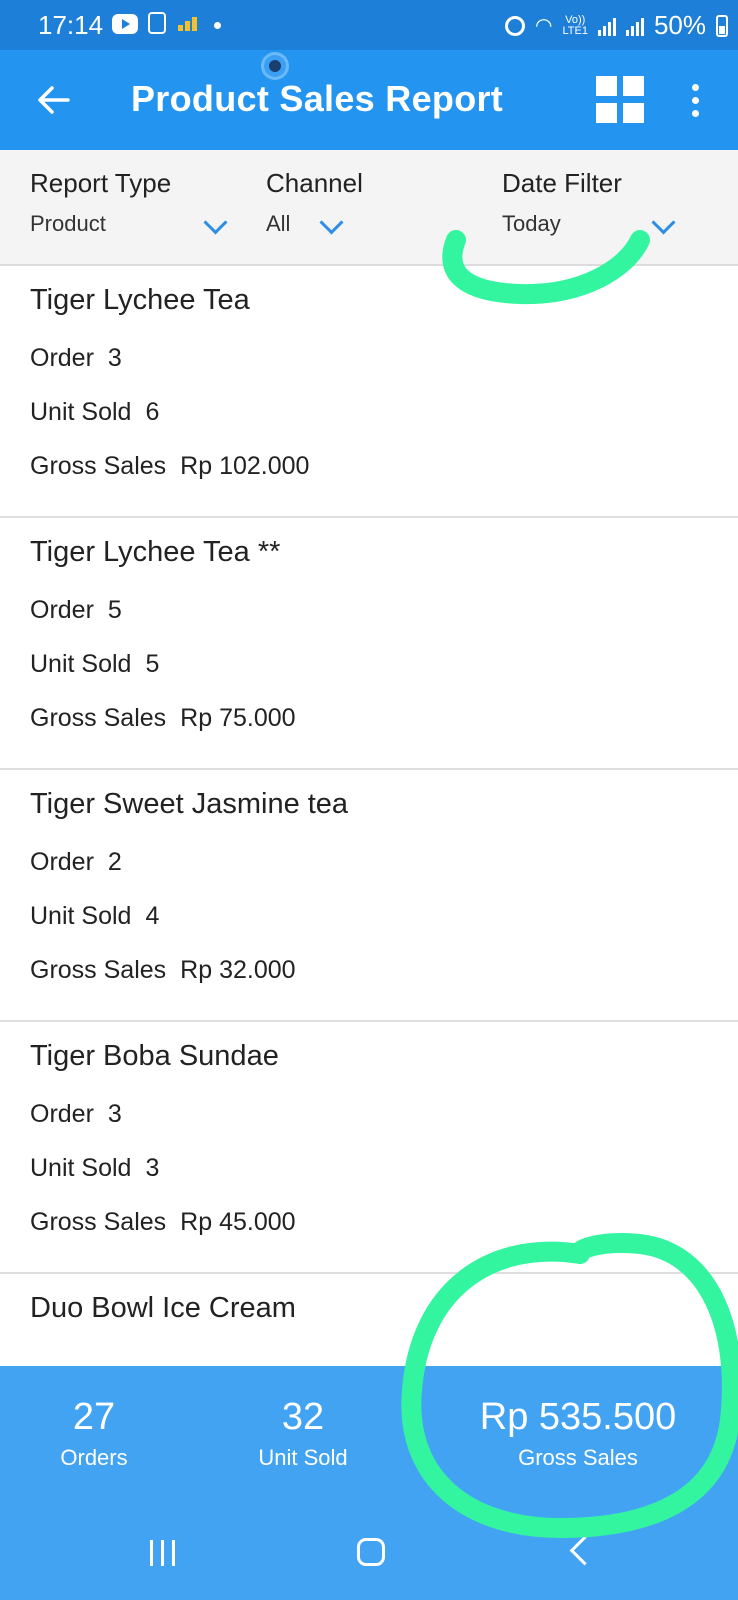  What do you see at coordinates (68, 223) in the screenshot?
I see `report-type-value: Product` at bounding box center [68, 223].